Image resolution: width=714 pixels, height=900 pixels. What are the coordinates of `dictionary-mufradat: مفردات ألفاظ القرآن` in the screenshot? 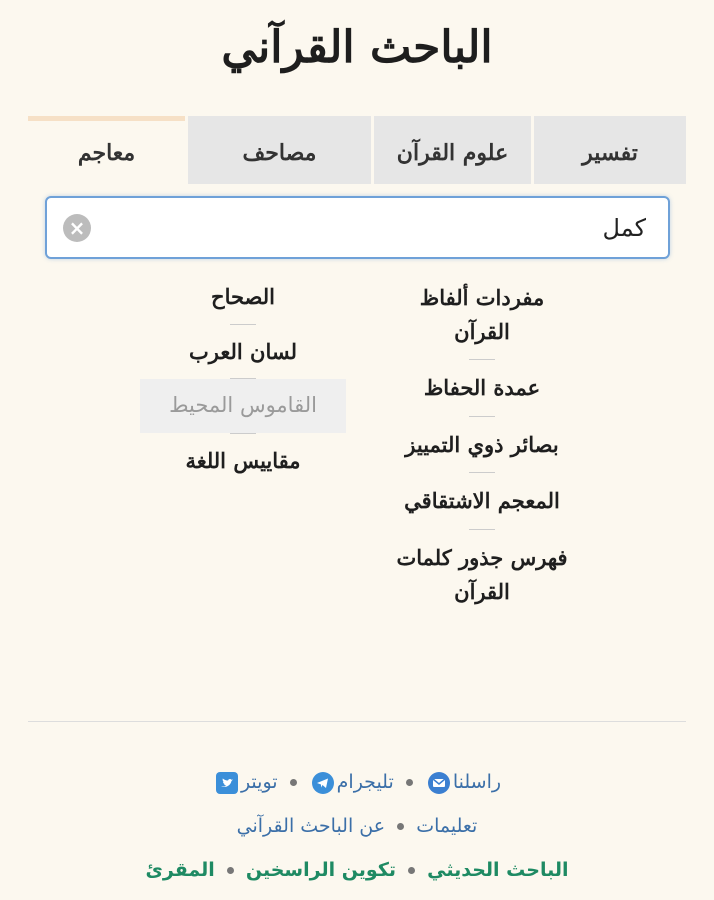 It's located at (482, 314).